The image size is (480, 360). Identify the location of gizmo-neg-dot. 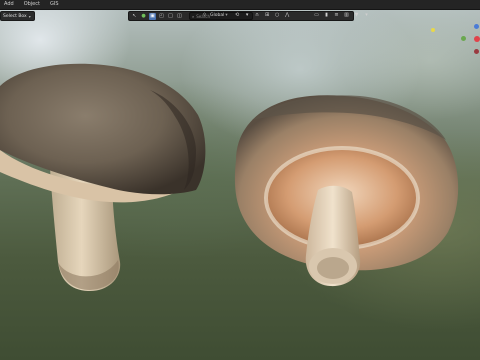
(476, 51).